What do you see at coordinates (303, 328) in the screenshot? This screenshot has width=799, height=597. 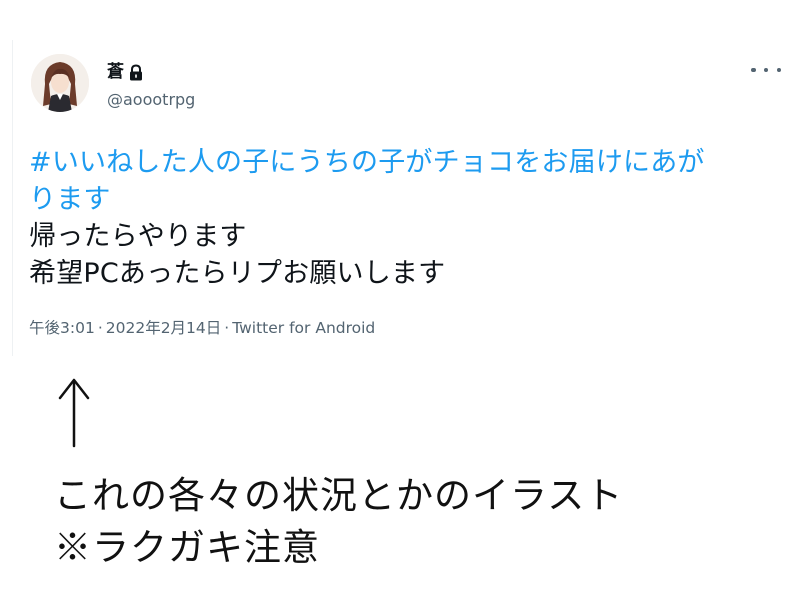 I see `tweet-source: Twitter for Android` at bounding box center [303, 328].